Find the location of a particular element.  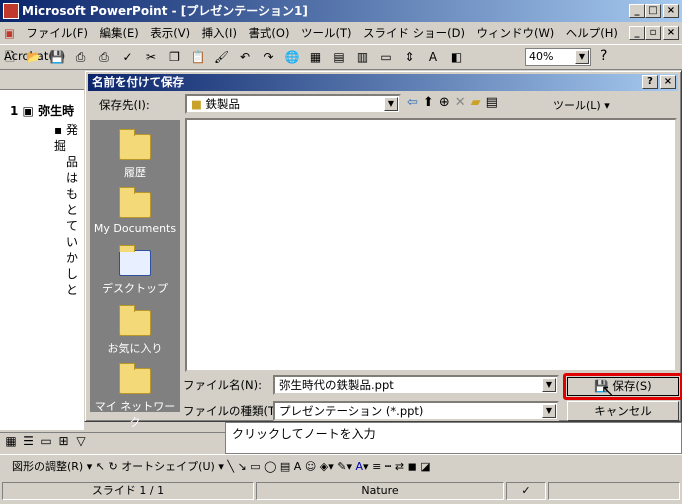

doc-icon: ▣ is located at coordinates (9, 33).